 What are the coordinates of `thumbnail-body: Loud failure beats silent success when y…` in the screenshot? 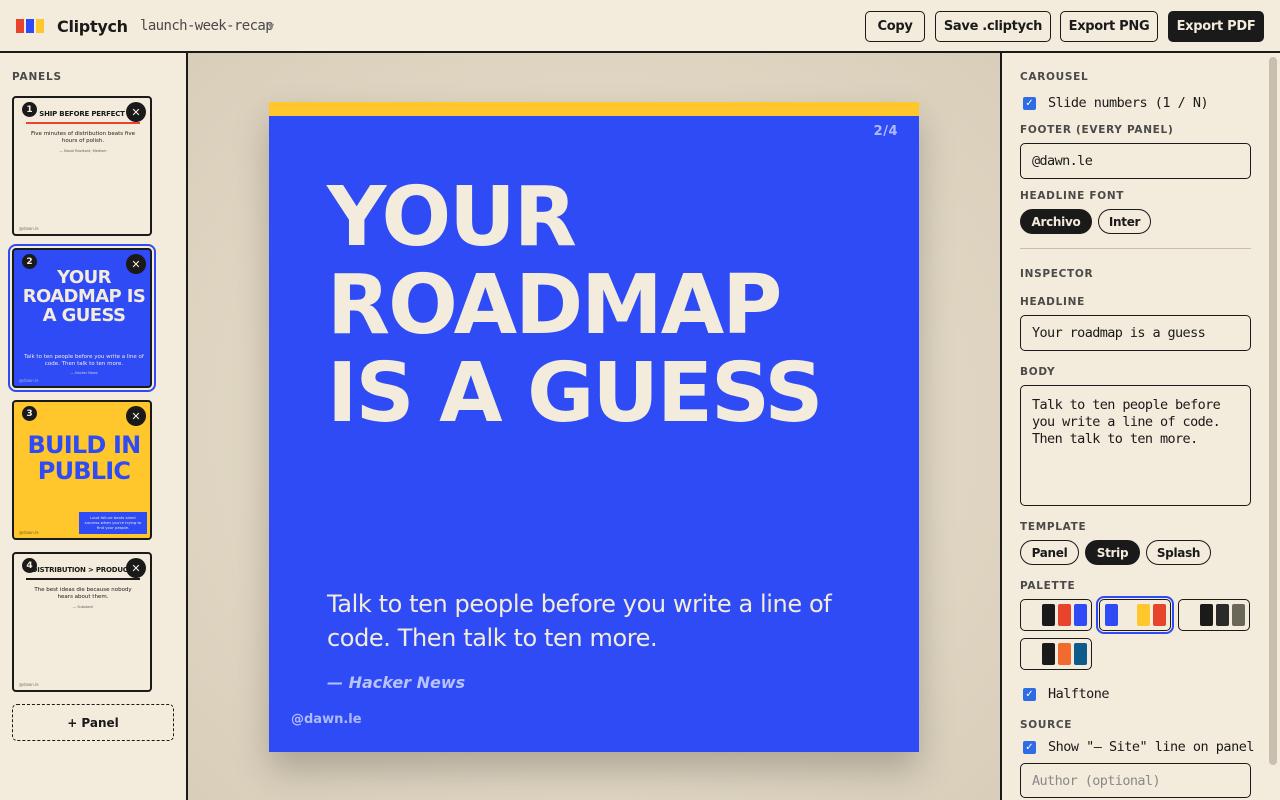 It's located at (113, 523).